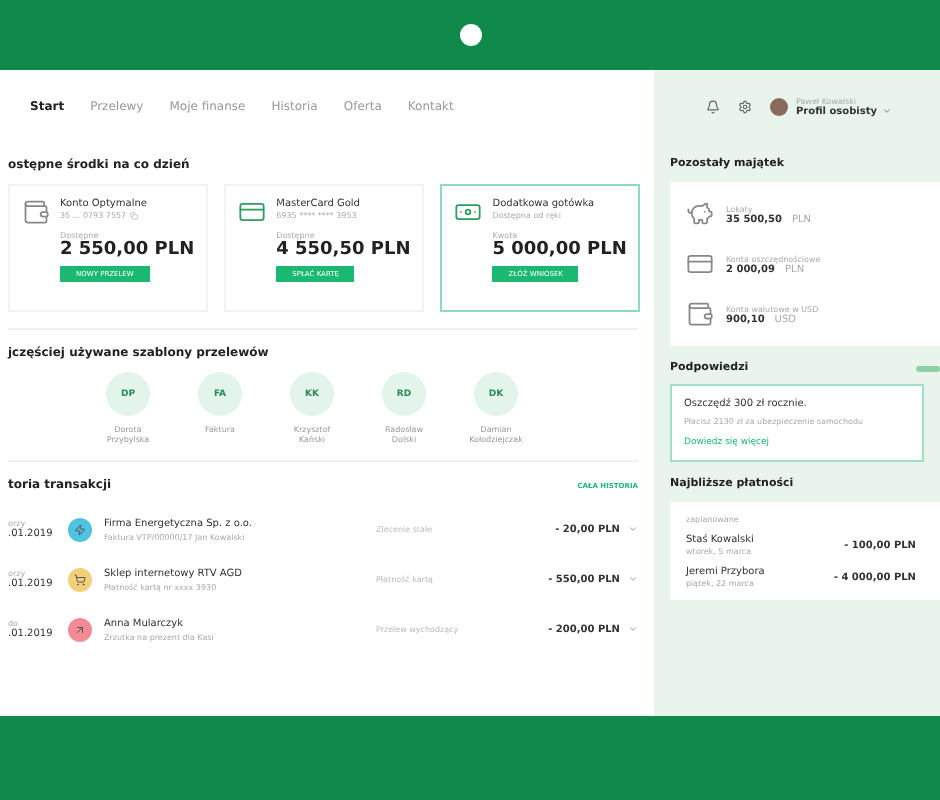 The height and width of the screenshot is (800, 940). What do you see at coordinates (713, 106) in the screenshot?
I see `bell-icon` at bounding box center [713, 106].